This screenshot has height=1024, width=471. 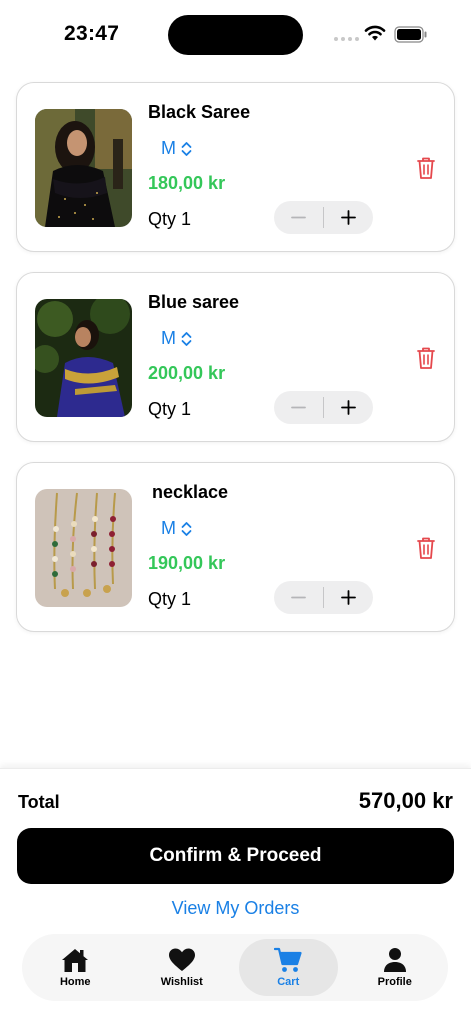 I want to click on tab-wishlist: Wishlist, so click(x=182, y=967).